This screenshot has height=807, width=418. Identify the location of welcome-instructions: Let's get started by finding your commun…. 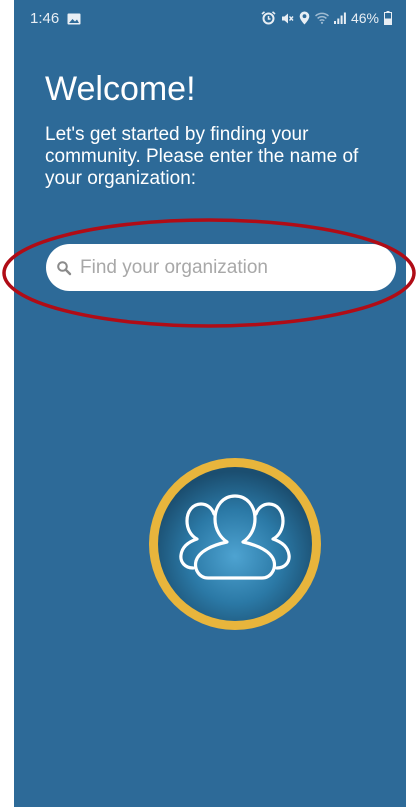
(202, 156).